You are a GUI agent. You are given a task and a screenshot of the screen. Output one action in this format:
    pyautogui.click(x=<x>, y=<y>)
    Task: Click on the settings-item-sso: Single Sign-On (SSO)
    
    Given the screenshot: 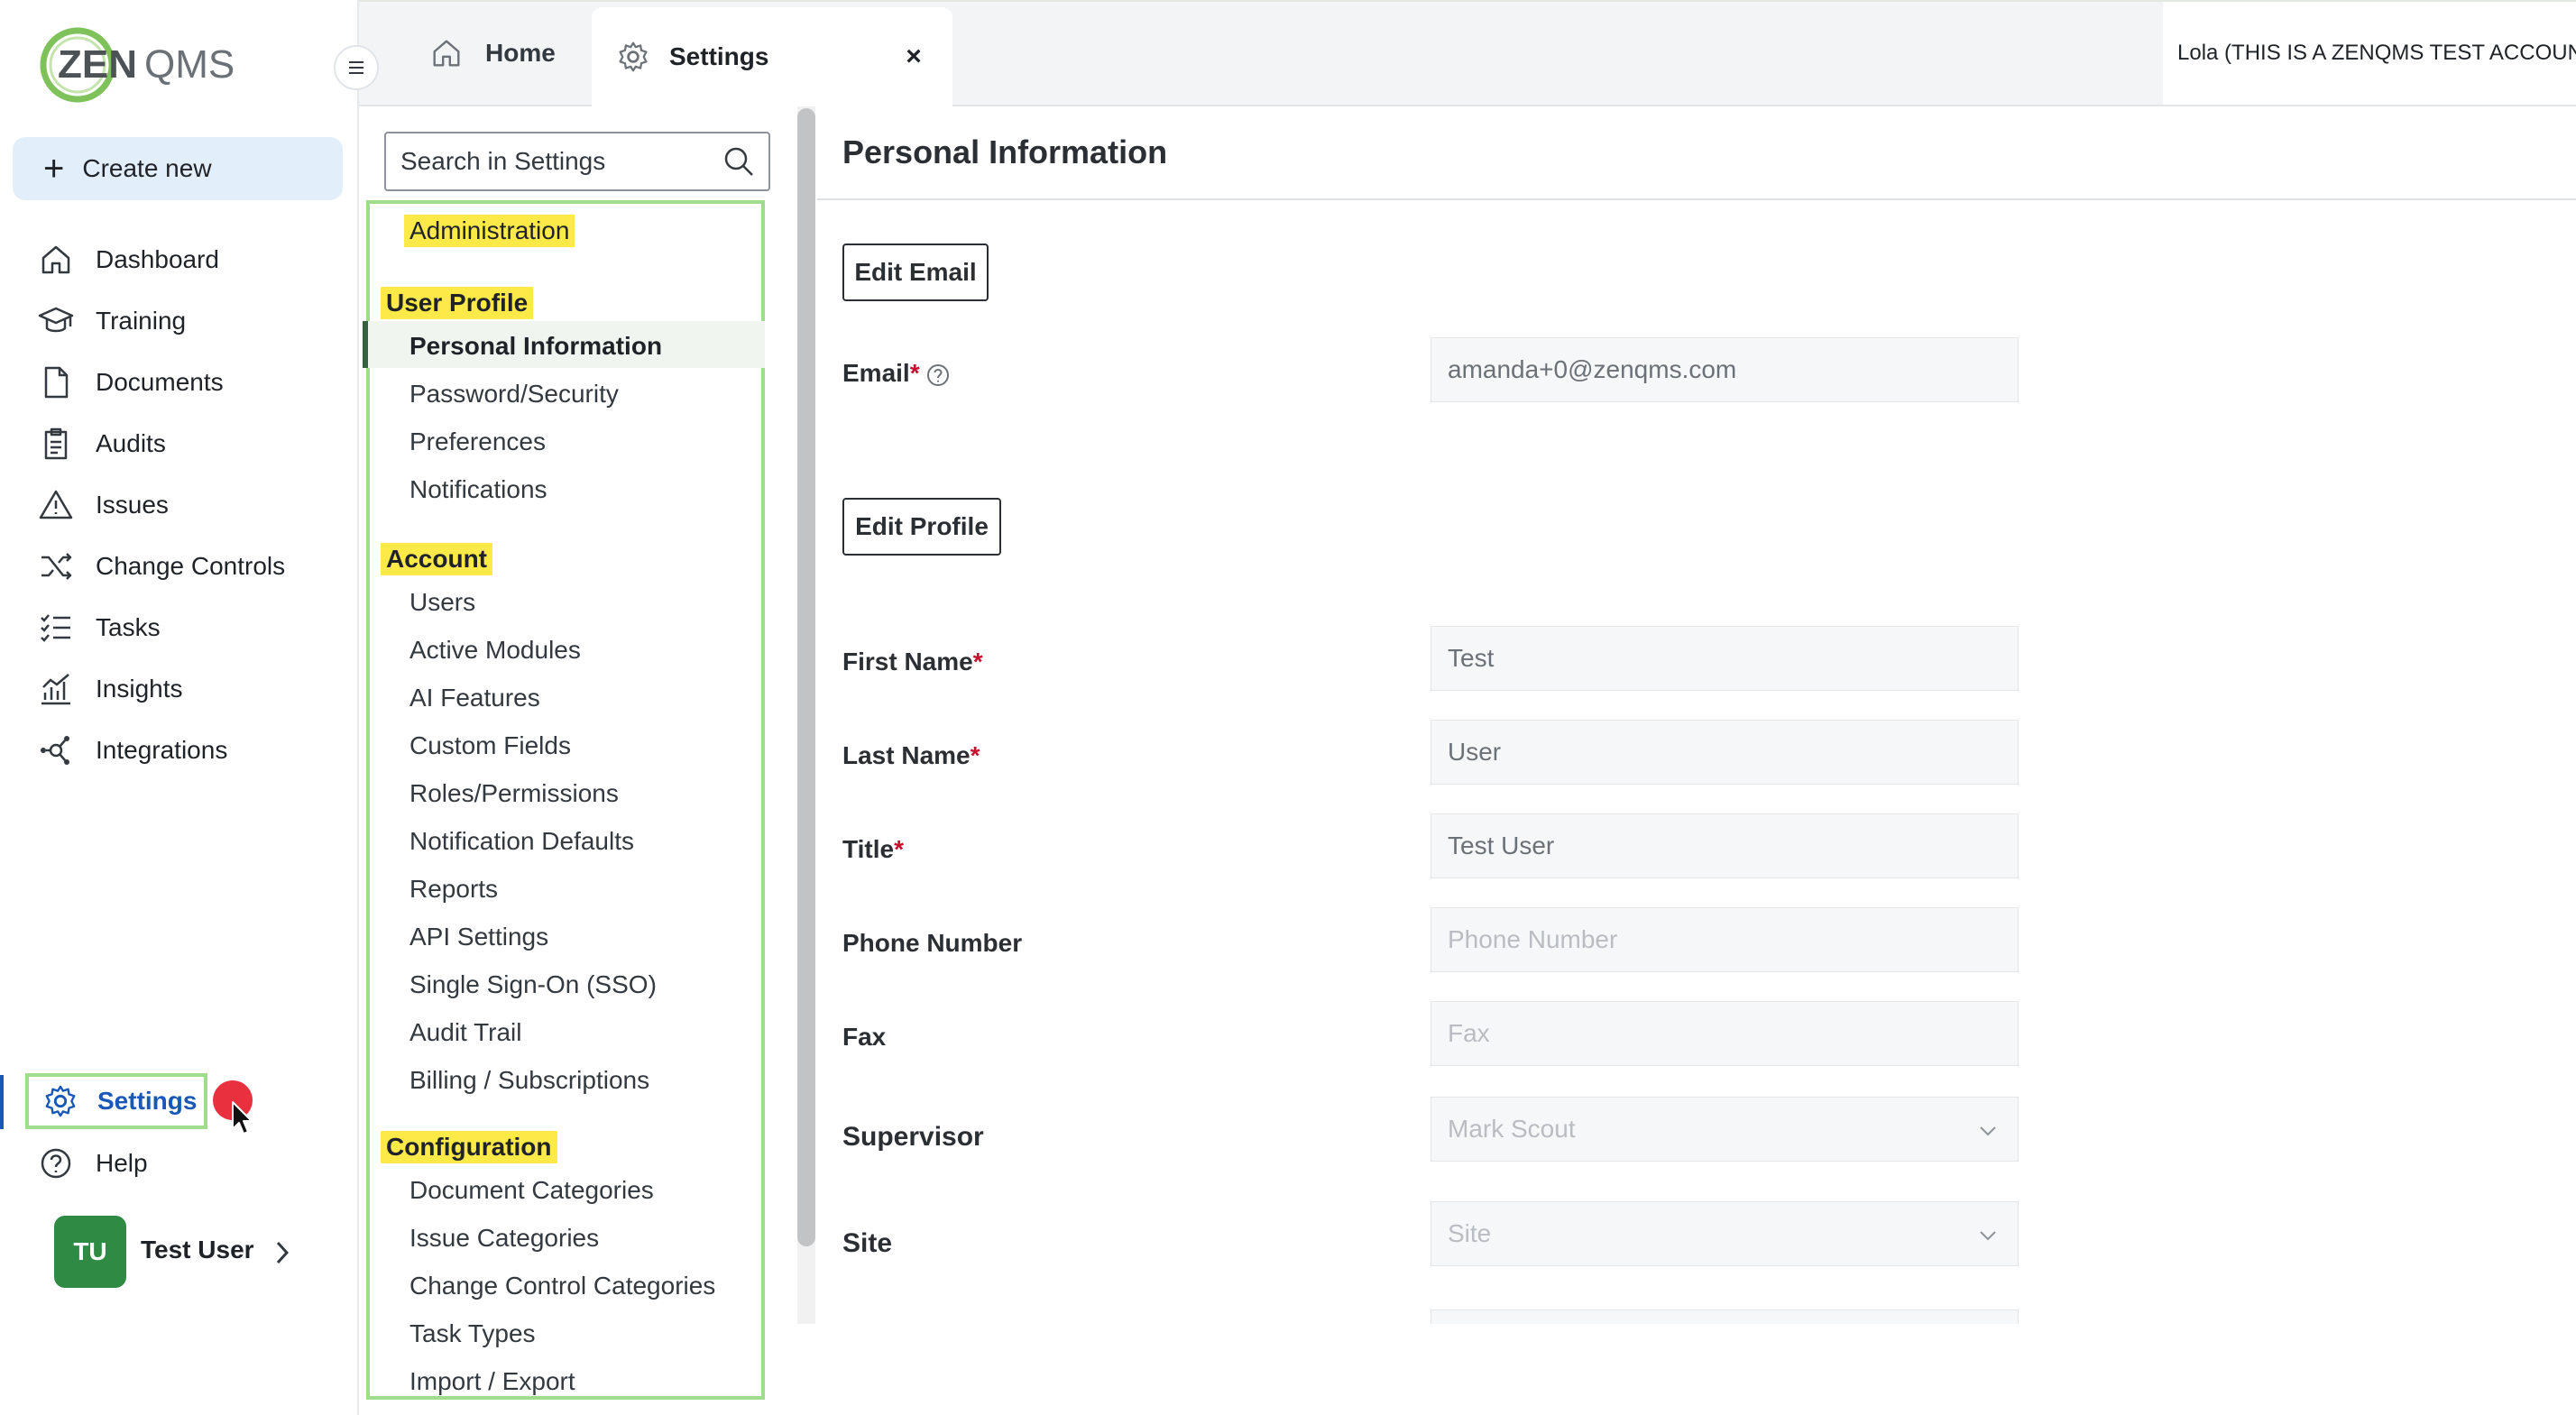 What is the action you would take?
    pyautogui.click(x=533, y=984)
    